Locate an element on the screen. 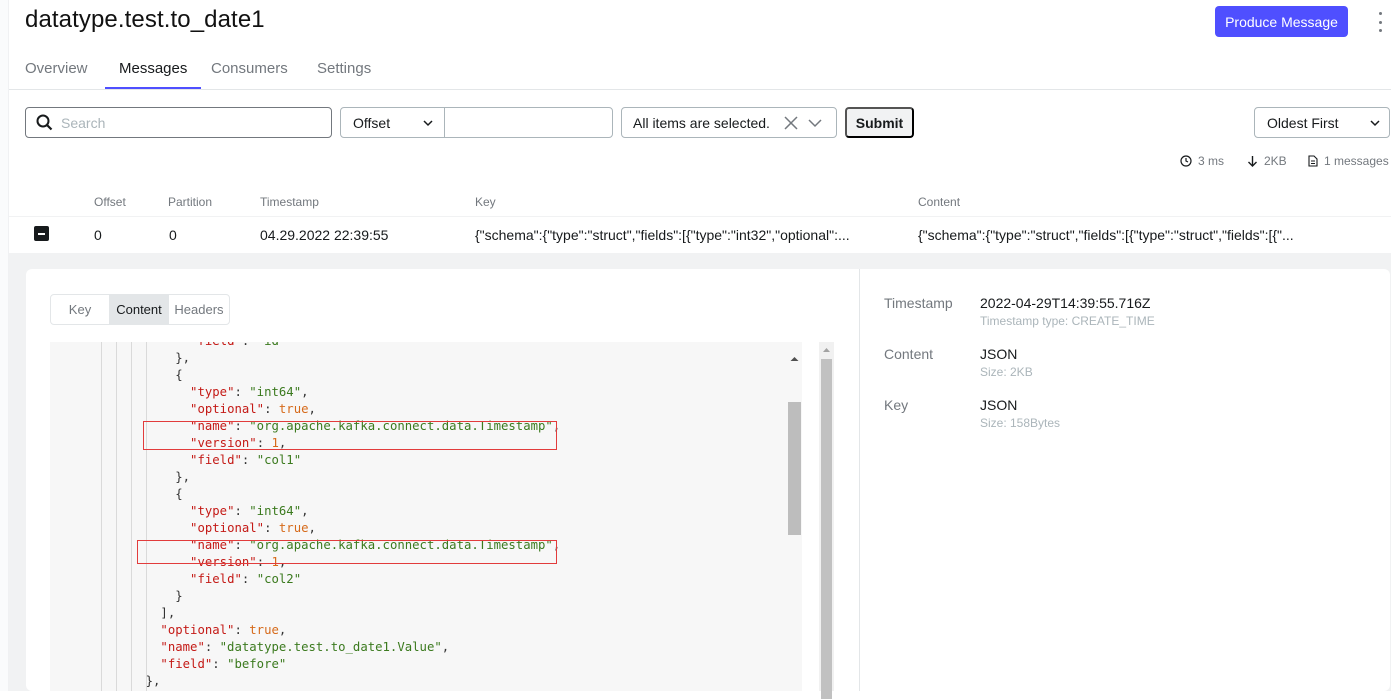 The height and width of the screenshot is (699, 1391). key-size: Size: 158Bytes is located at coordinates (1020, 423).